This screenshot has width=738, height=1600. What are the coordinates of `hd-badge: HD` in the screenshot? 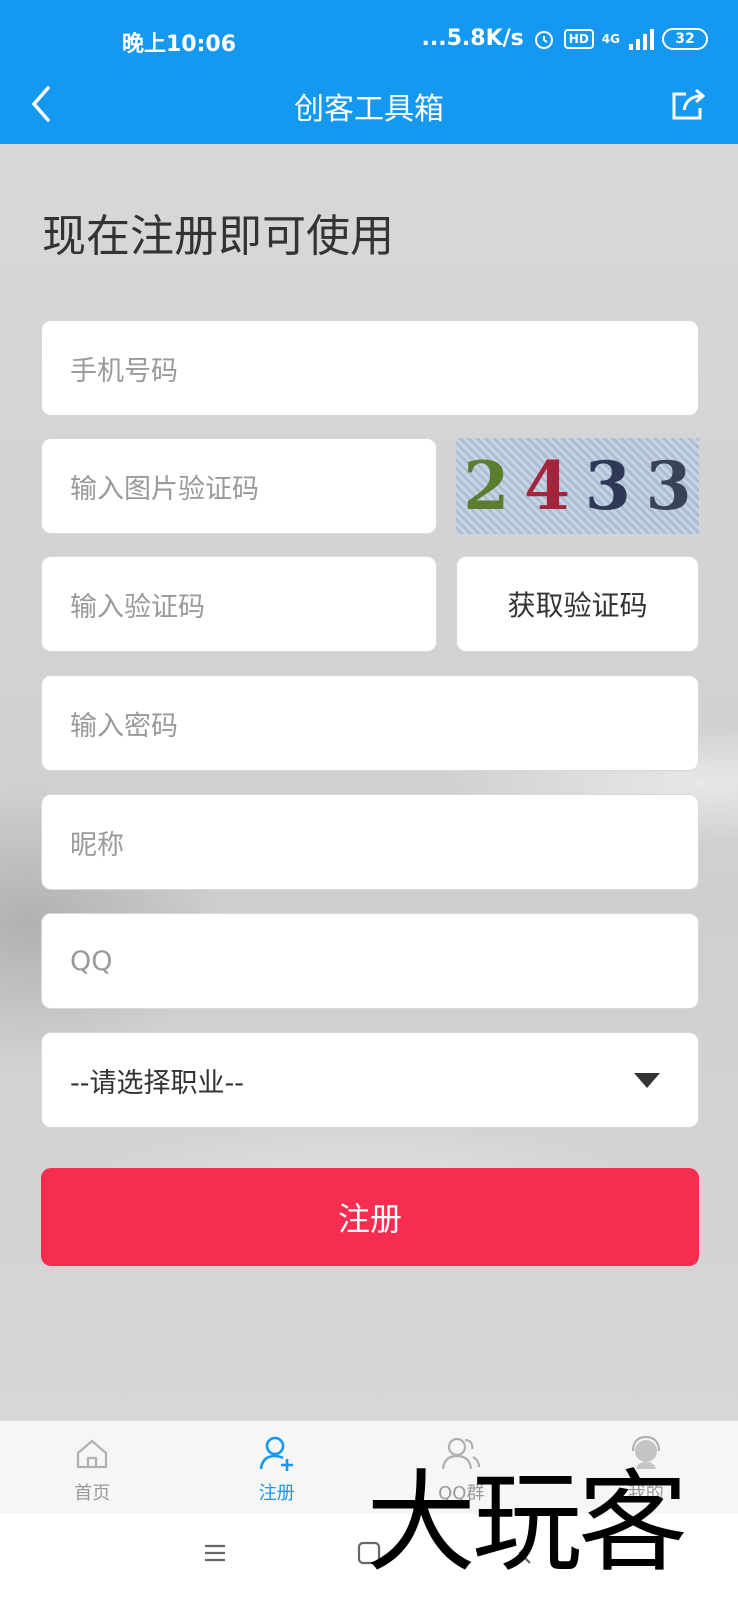 It's located at (578, 38).